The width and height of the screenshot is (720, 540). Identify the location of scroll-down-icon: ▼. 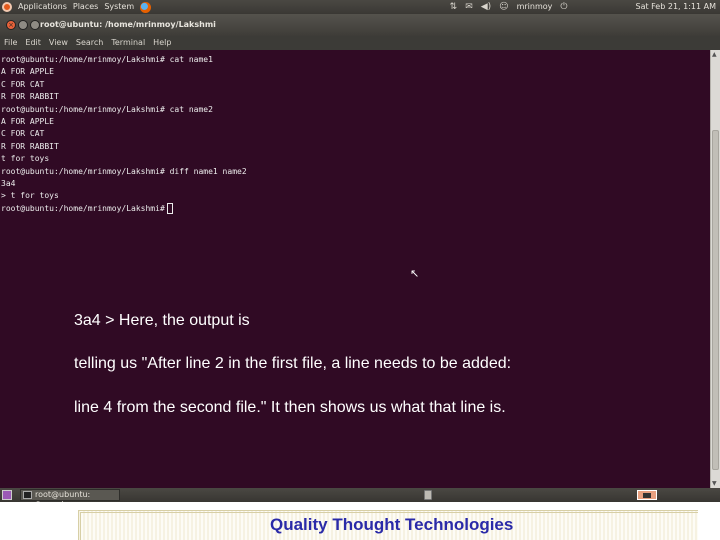
(714, 483).